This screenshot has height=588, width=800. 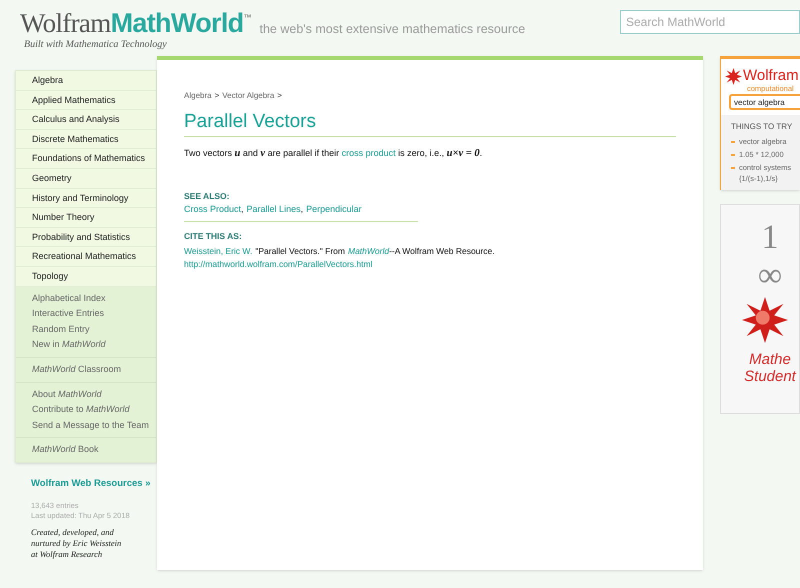 What do you see at coordinates (86, 330) in the screenshot?
I see `sidebar-link: Random Entry` at bounding box center [86, 330].